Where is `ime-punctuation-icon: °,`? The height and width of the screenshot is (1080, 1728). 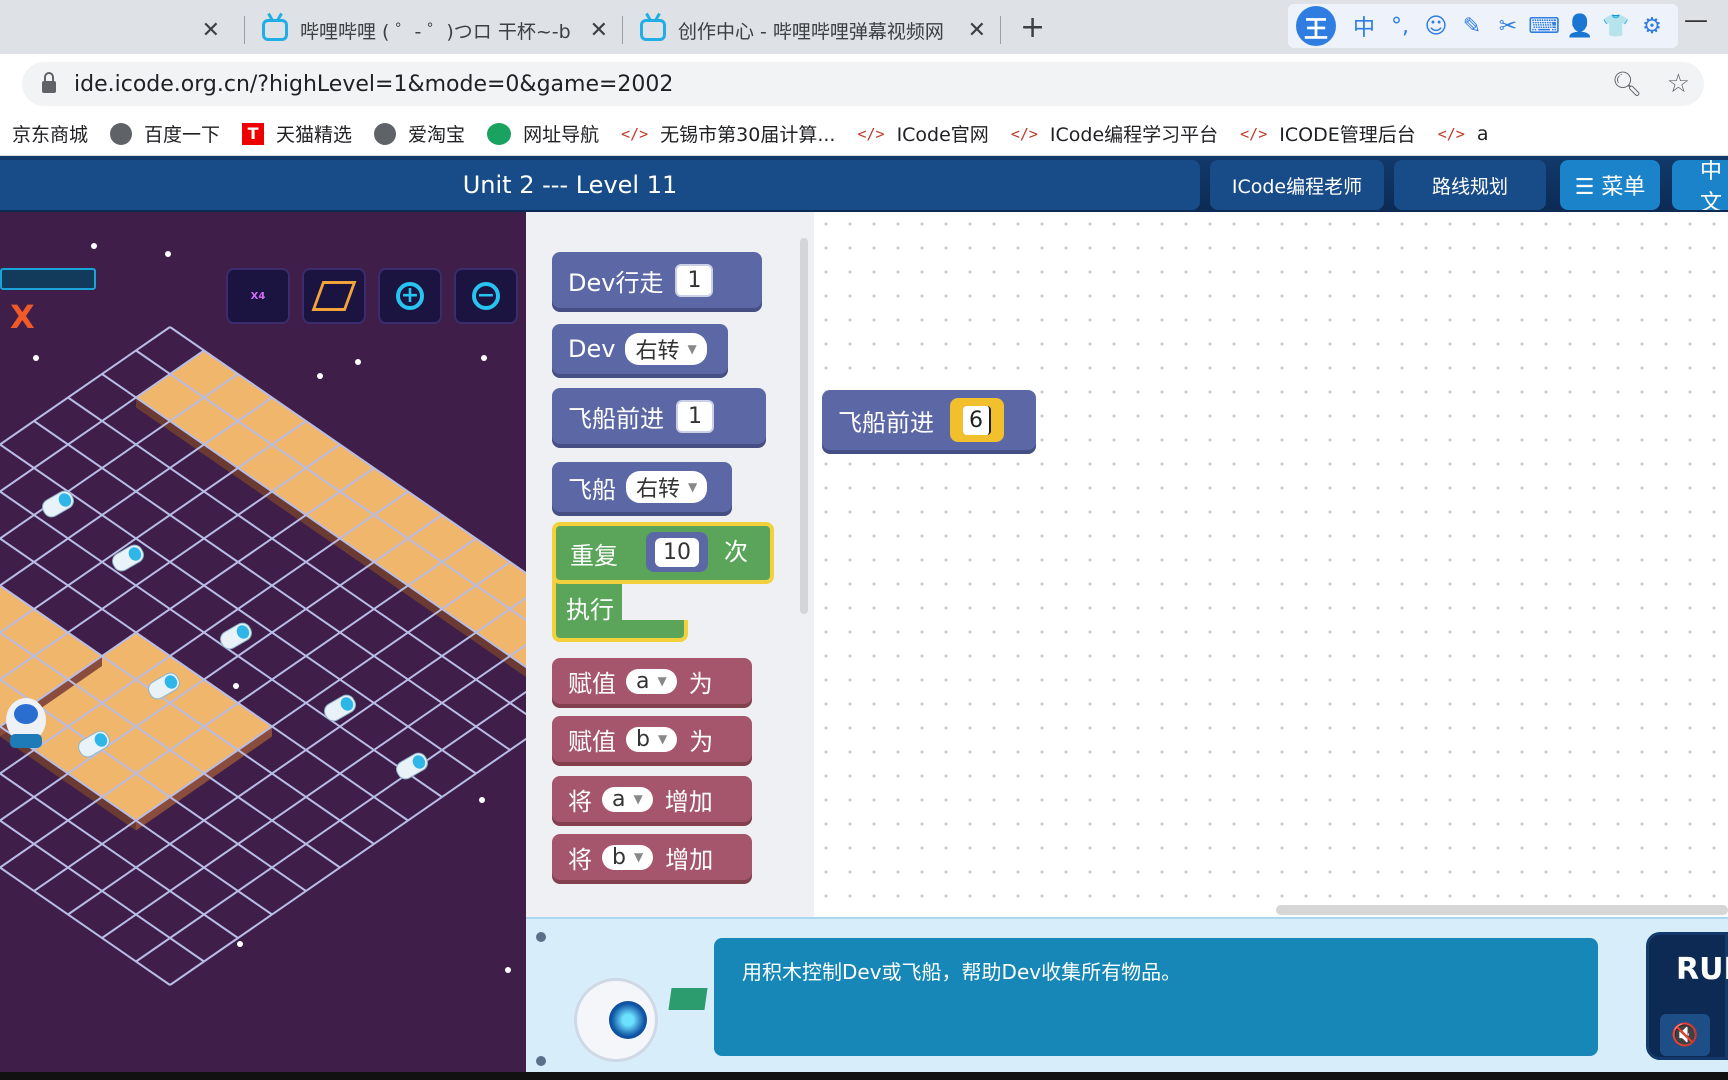
ime-punctuation-icon: °, is located at coordinates (1400, 26).